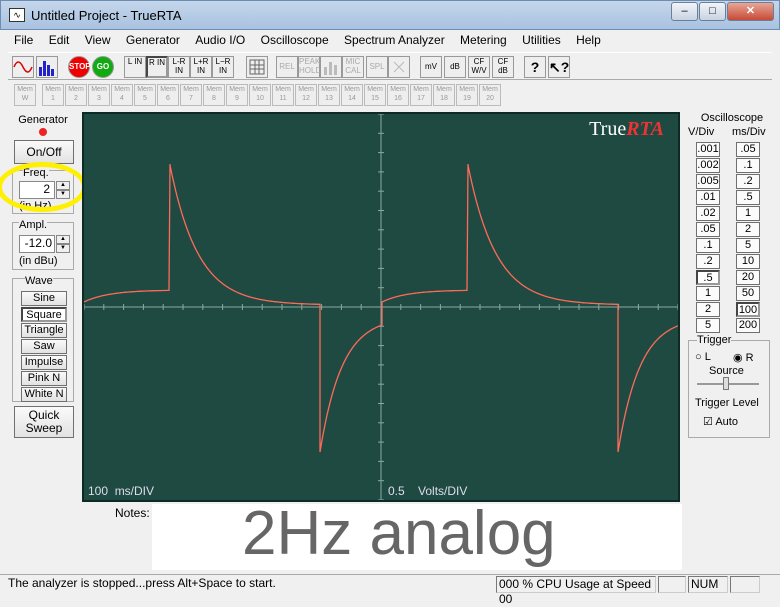 The height and width of the screenshot is (607, 780). Describe the element at coordinates (708, 245) in the screenshot. I see `vdiv-.1-button: .1` at that location.